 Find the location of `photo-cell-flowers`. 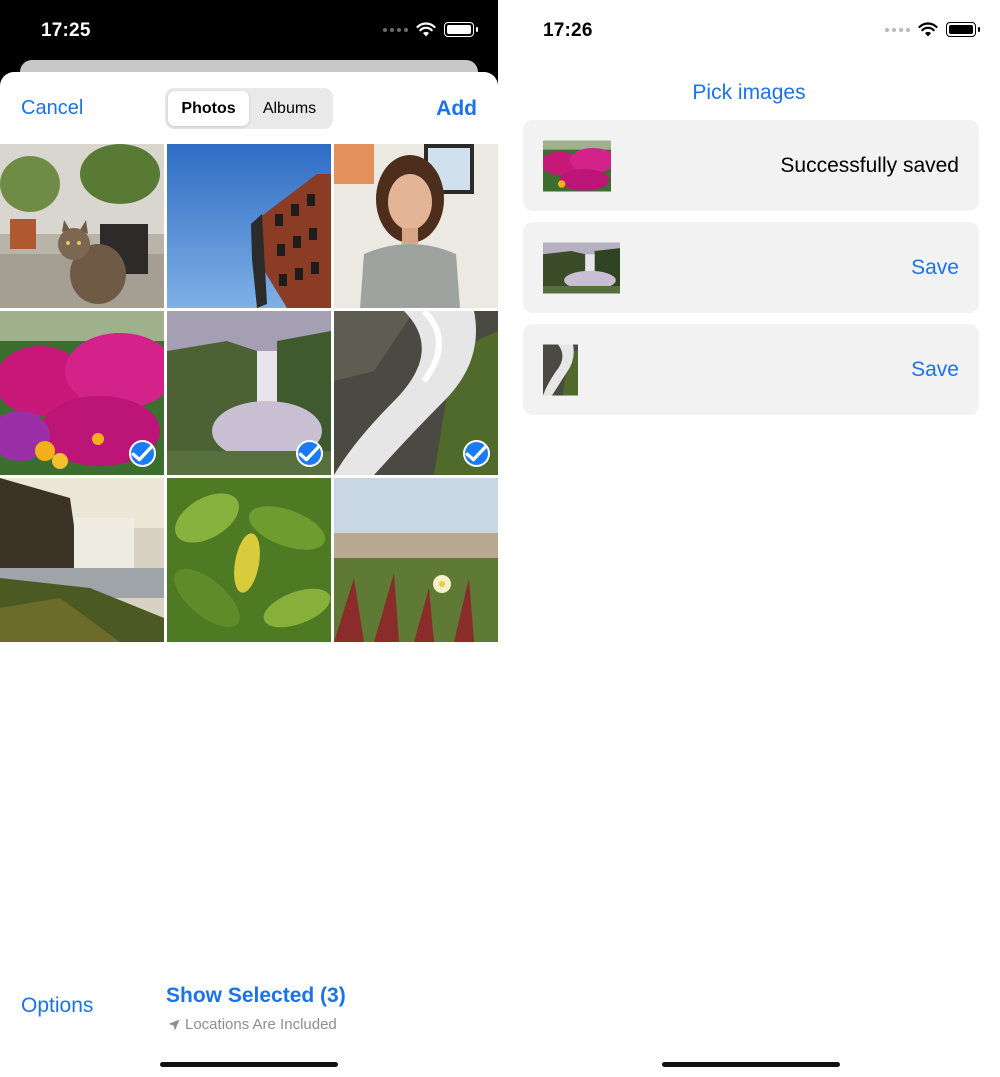

photo-cell-flowers is located at coordinates (82, 393).